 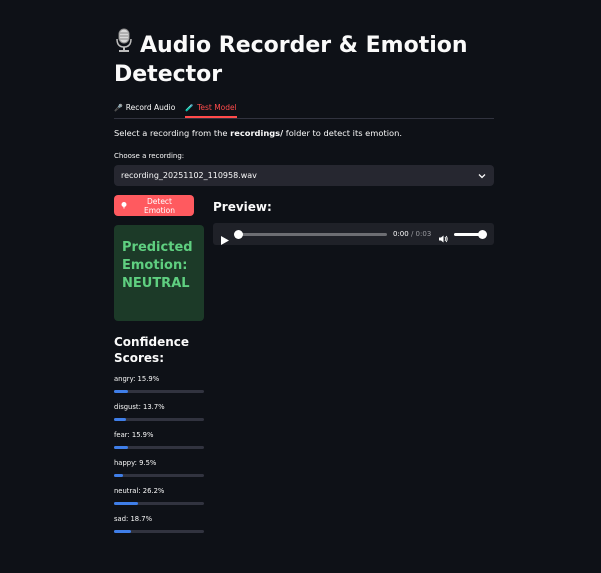 I want to click on tab-label: Record Audio, so click(x=150, y=107).